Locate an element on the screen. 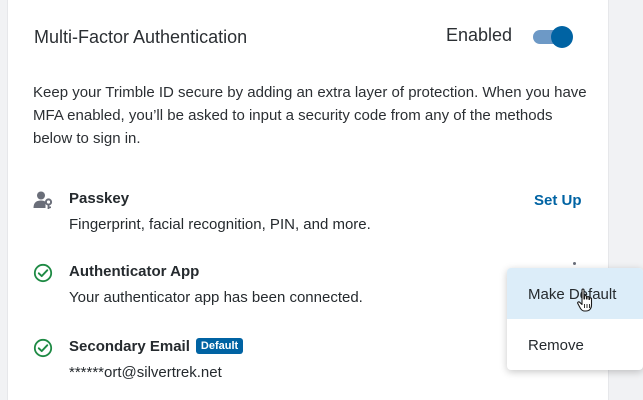  mfa-status-label: Enabled is located at coordinates (479, 35).